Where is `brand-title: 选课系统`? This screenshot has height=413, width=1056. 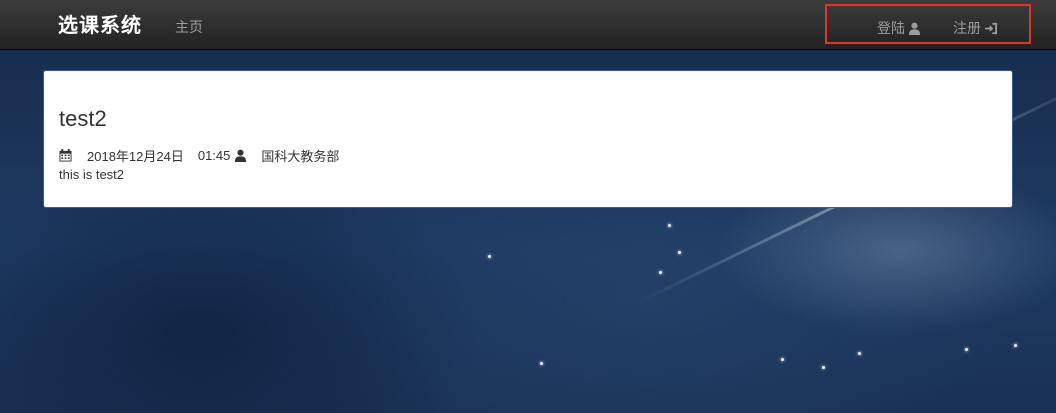 brand-title: 选课系统 is located at coordinates (100, 23).